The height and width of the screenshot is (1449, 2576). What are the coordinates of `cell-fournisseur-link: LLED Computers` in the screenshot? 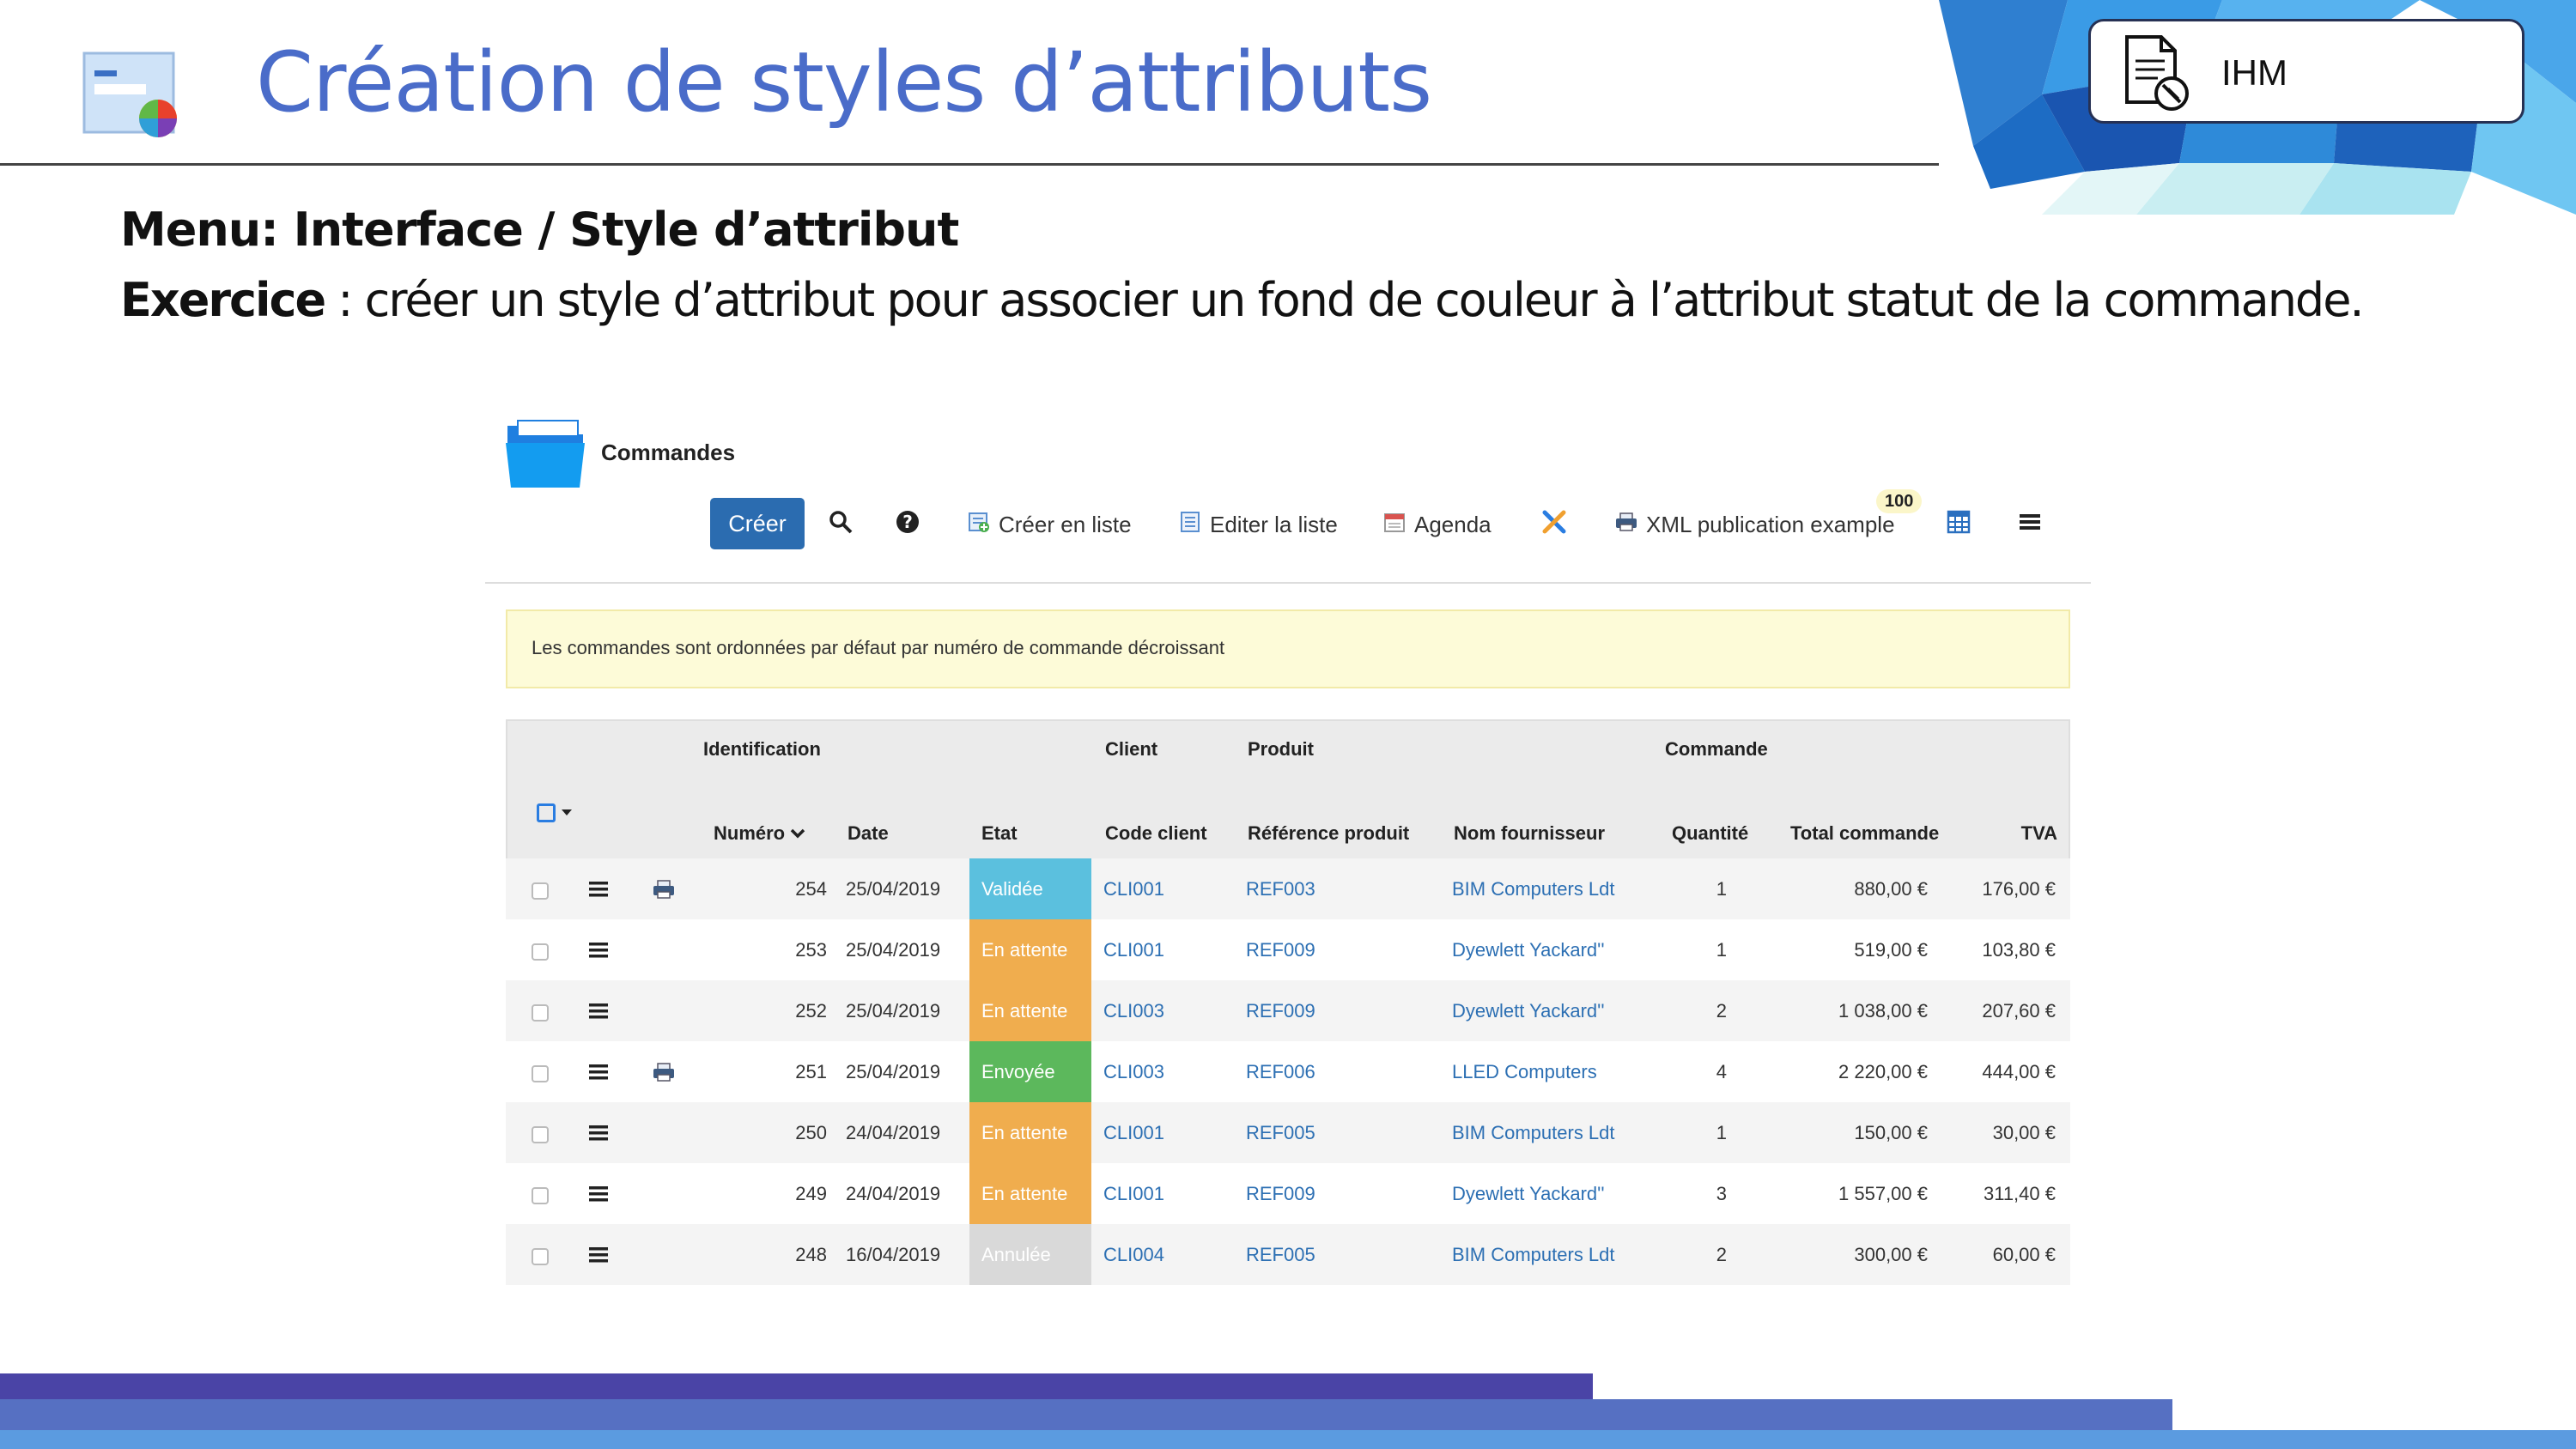 It's located at (1524, 1071).